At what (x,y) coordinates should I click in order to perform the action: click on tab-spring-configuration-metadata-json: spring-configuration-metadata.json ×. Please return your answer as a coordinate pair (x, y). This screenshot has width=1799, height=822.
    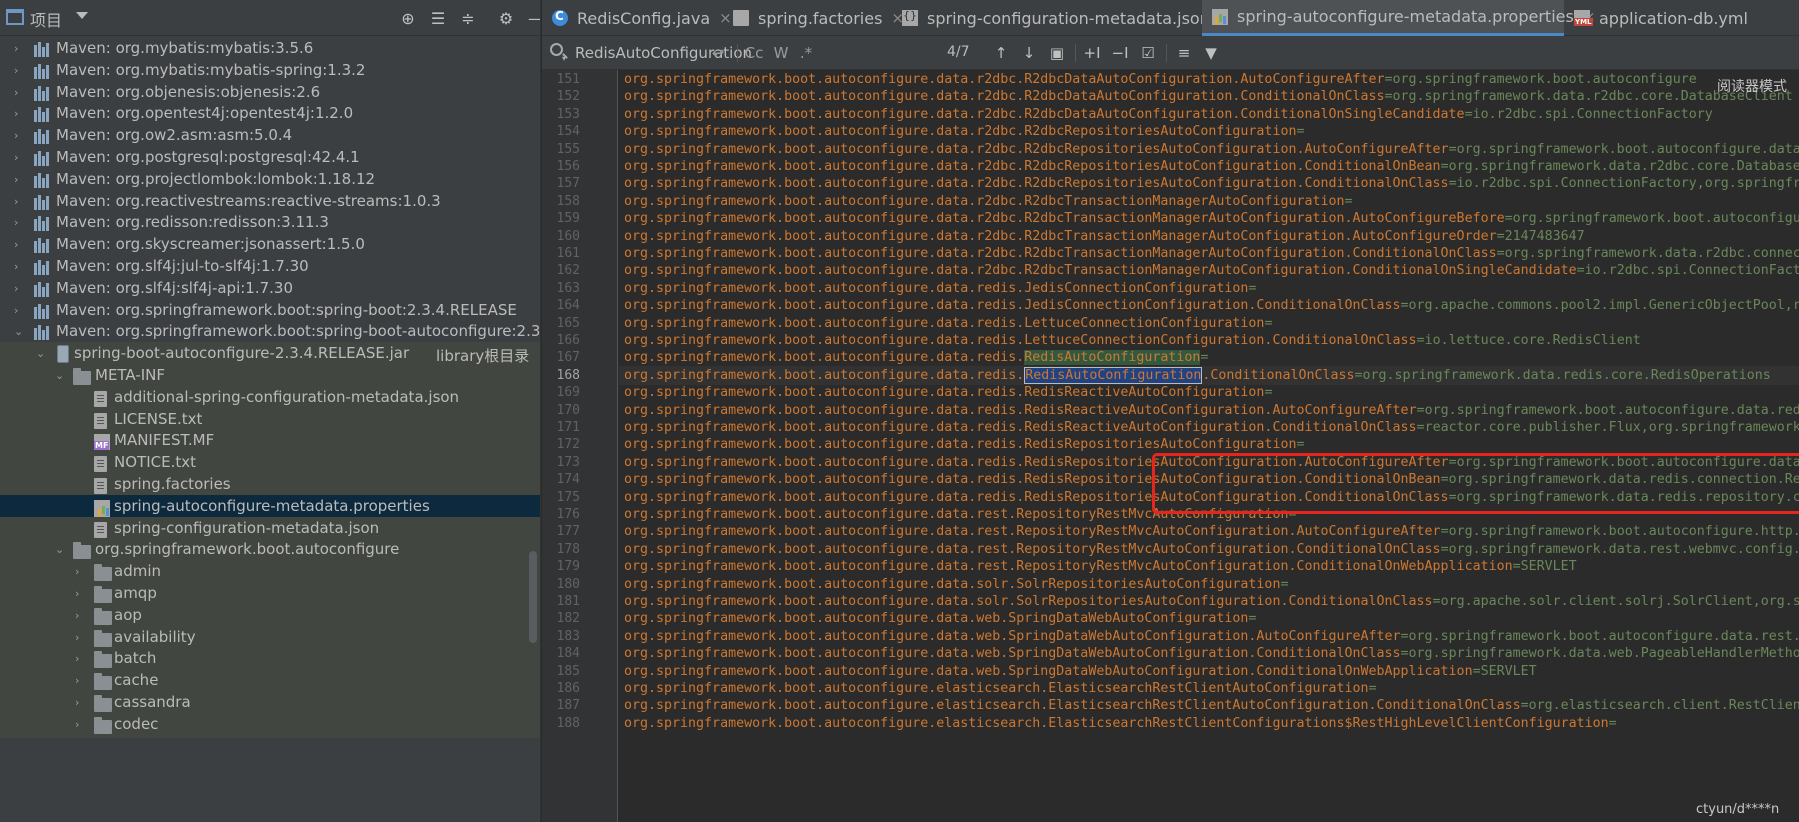
    Looking at the image, I should click on (1061, 18).